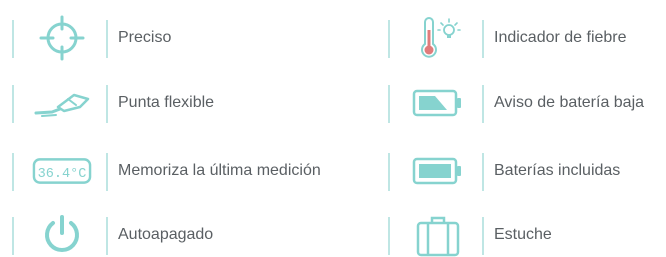  What do you see at coordinates (166, 234) in the screenshot?
I see `feature-label: Autoapagado` at bounding box center [166, 234].